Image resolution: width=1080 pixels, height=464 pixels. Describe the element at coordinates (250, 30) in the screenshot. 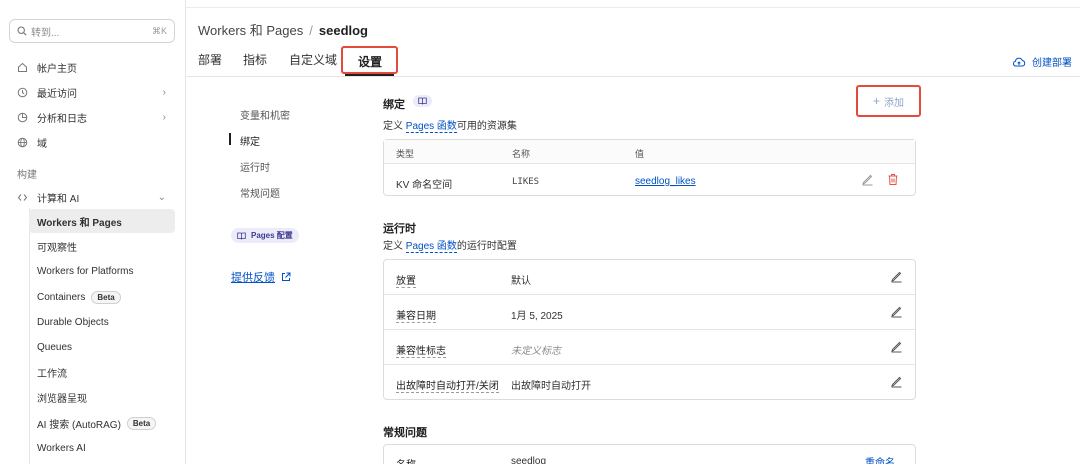

I see `breadcrumb-parent-link: Workers 和 Pages` at that location.